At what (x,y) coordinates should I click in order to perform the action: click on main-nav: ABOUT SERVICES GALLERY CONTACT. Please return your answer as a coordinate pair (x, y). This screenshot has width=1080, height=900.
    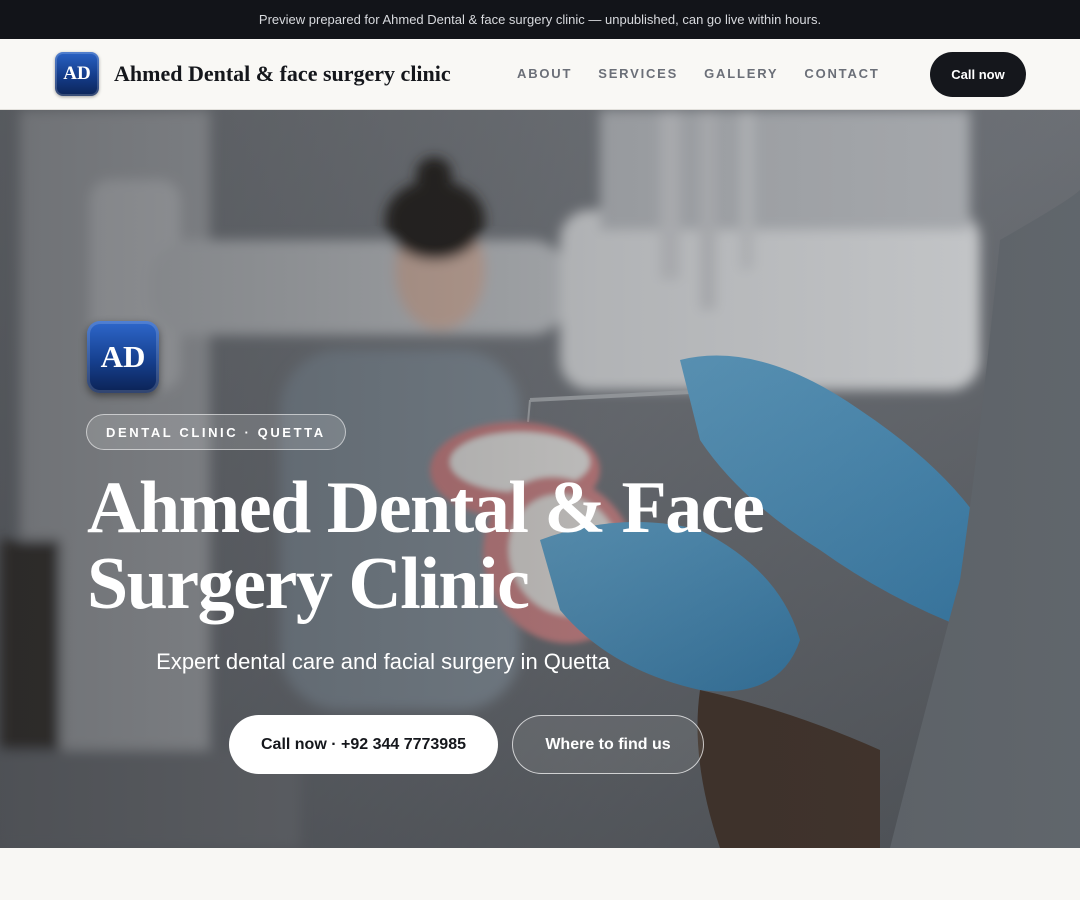
    Looking at the image, I should click on (698, 73).